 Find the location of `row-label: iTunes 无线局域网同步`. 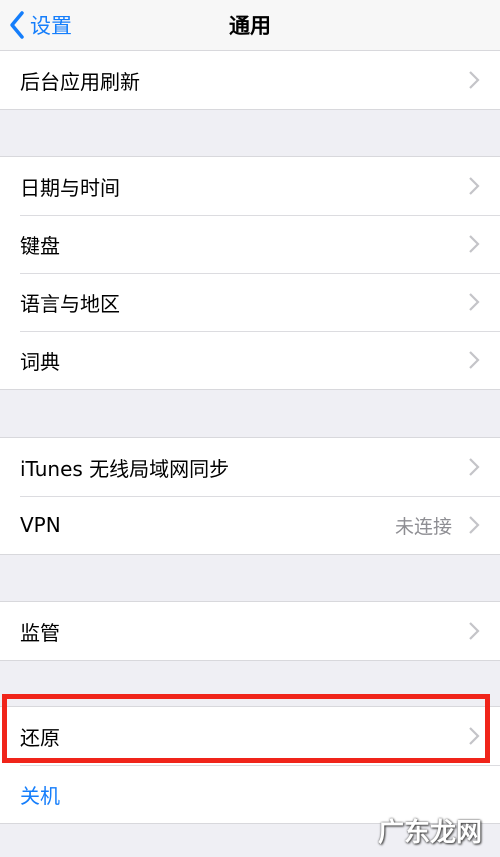

row-label: iTunes 无线局域网同步 is located at coordinates (125, 468).